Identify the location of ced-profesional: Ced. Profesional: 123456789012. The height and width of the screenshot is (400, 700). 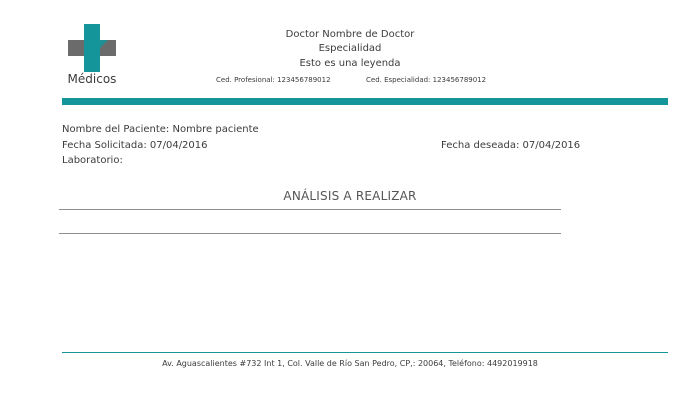
(273, 80).